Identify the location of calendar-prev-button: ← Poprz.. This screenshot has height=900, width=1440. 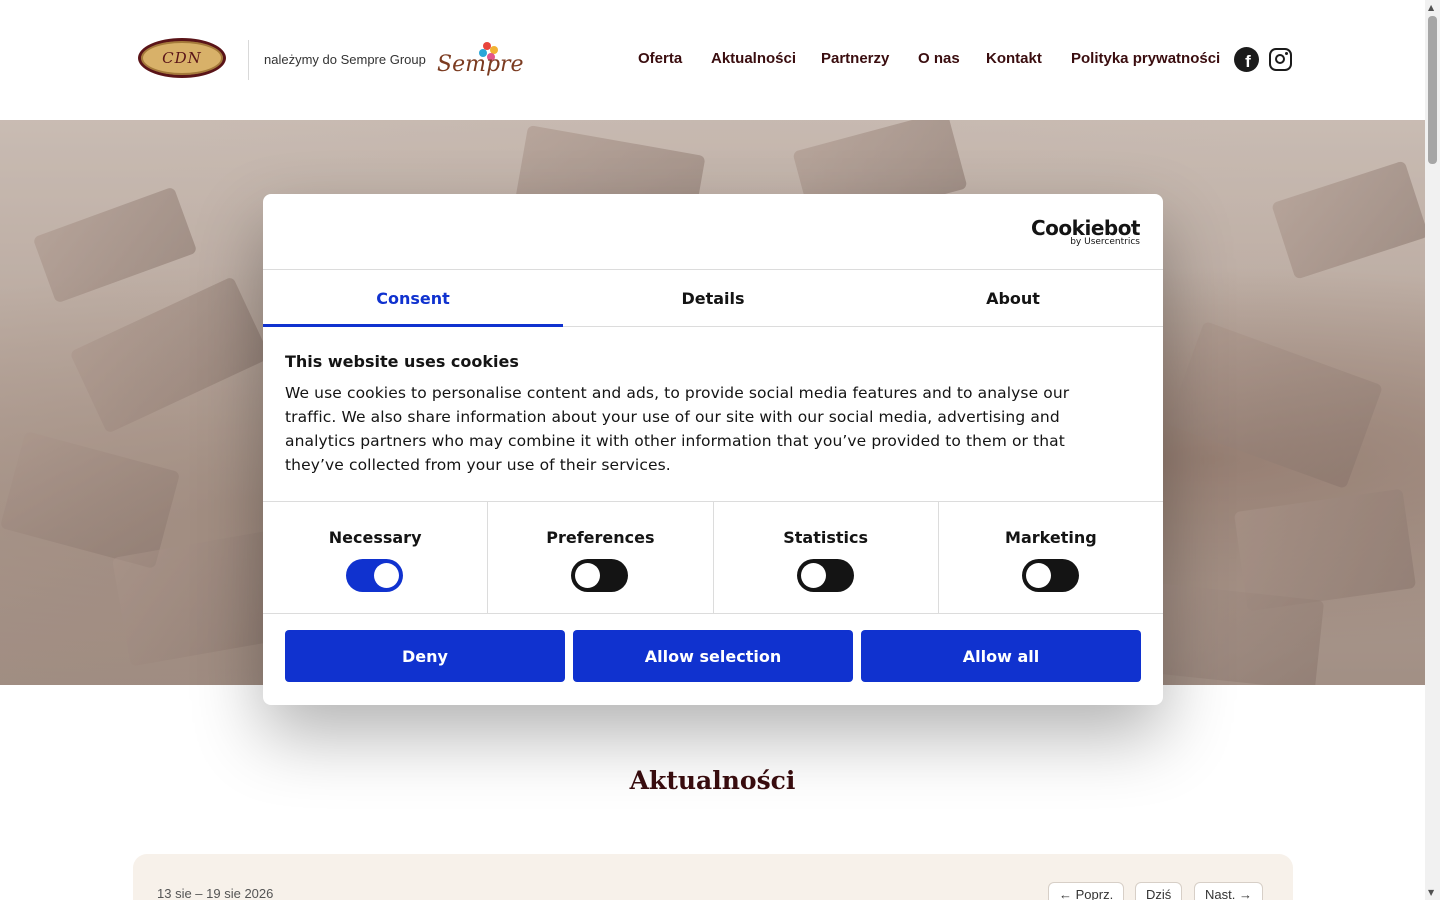
(1086, 891).